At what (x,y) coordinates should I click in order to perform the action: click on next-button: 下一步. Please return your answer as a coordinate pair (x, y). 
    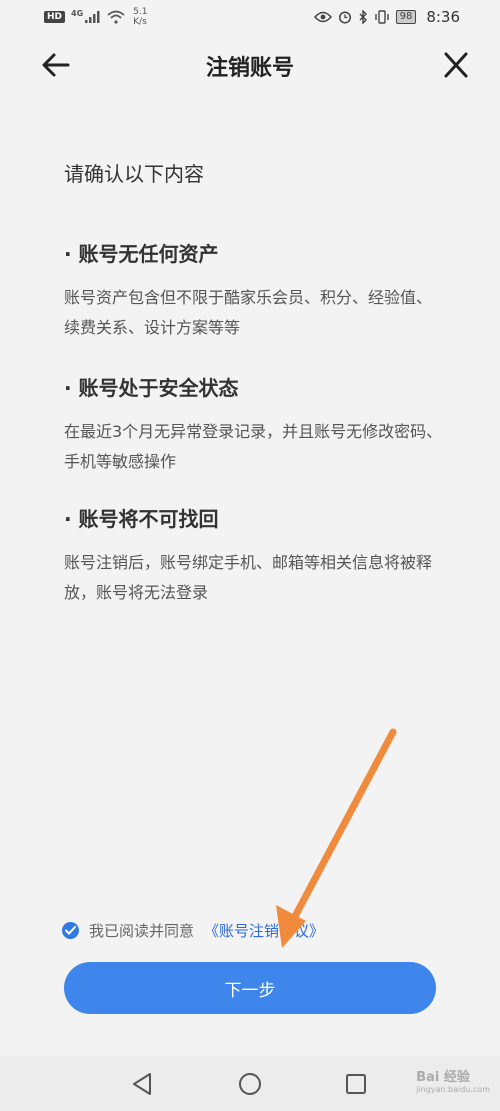
    Looking at the image, I should click on (250, 988).